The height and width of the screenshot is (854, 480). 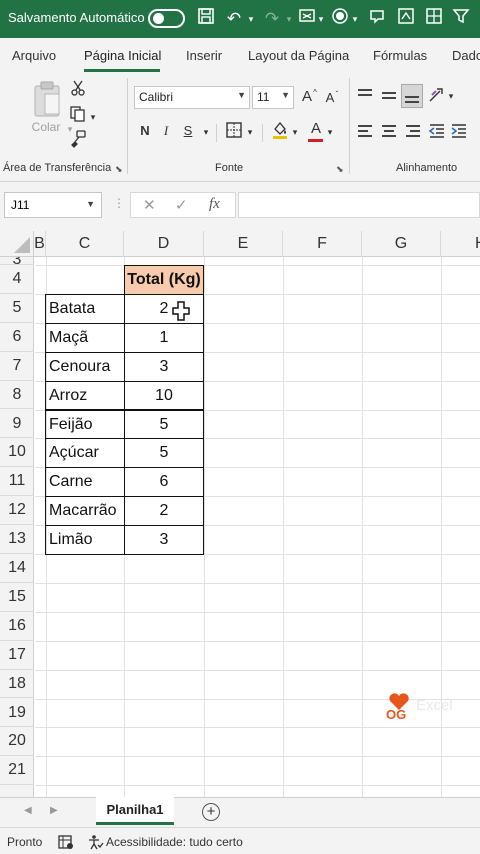 What do you see at coordinates (434, 19) in the screenshot?
I see `grid-icon` at bounding box center [434, 19].